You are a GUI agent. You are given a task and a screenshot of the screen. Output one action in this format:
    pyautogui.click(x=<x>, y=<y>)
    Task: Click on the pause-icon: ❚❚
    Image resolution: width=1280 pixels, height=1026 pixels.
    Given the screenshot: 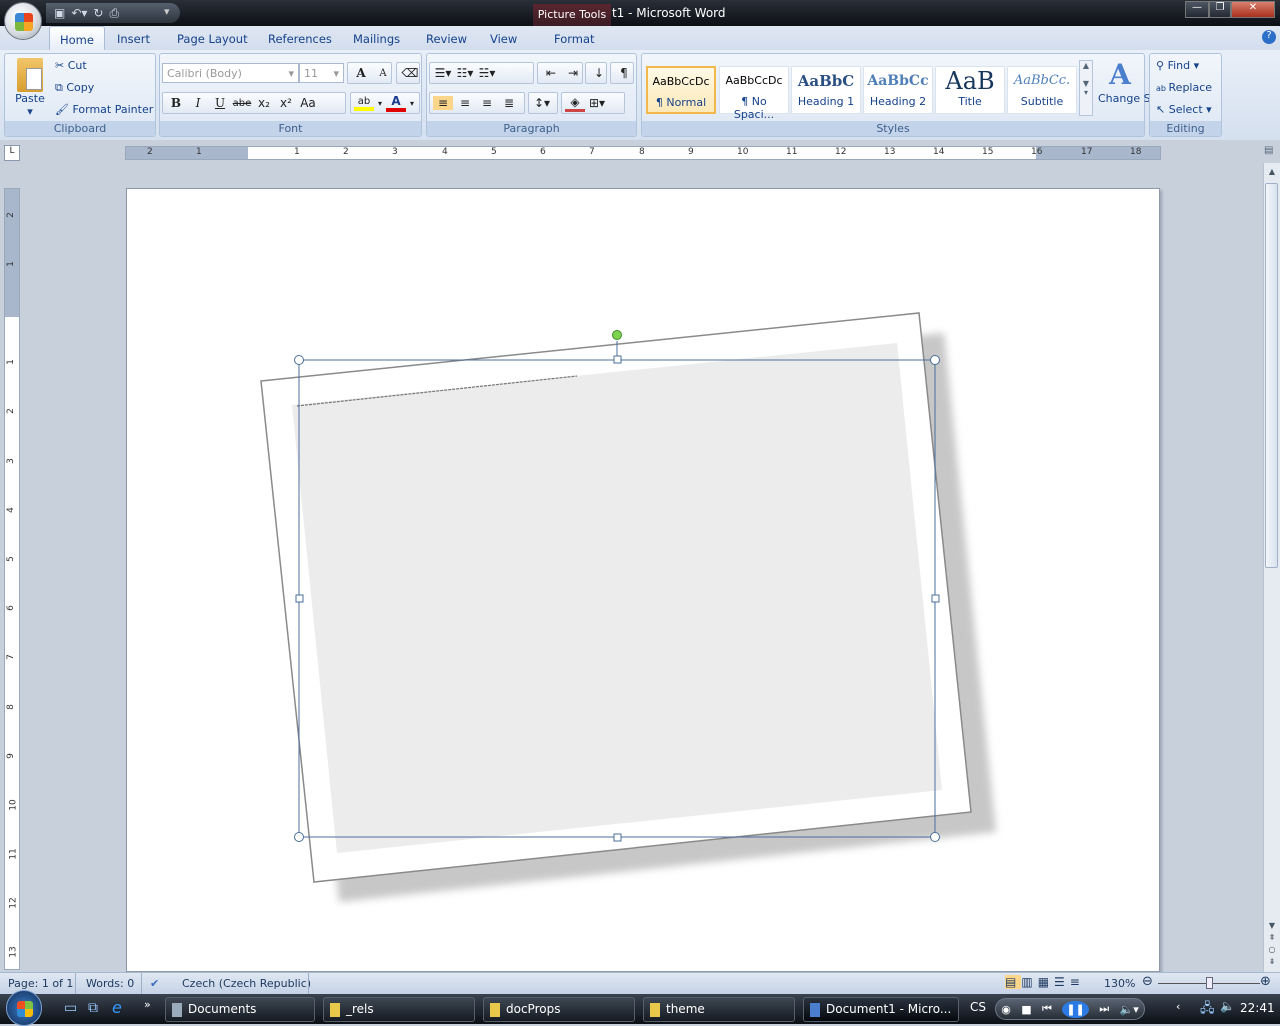 What is the action you would take?
    pyautogui.click(x=1075, y=1009)
    